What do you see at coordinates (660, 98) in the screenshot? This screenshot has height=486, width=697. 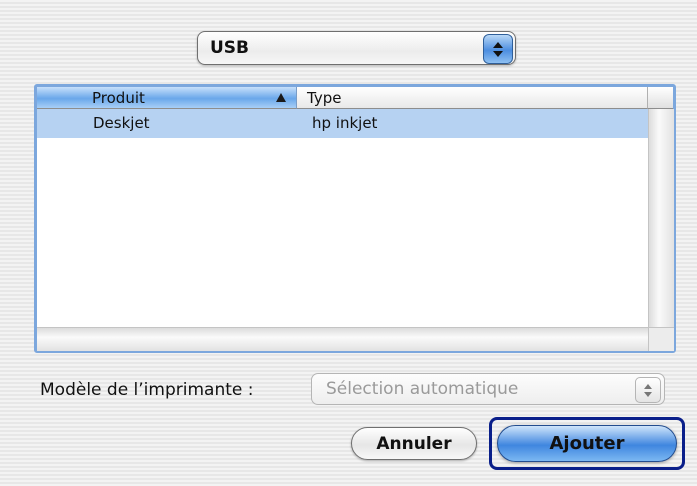 I see `column-header-corner` at bounding box center [660, 98].